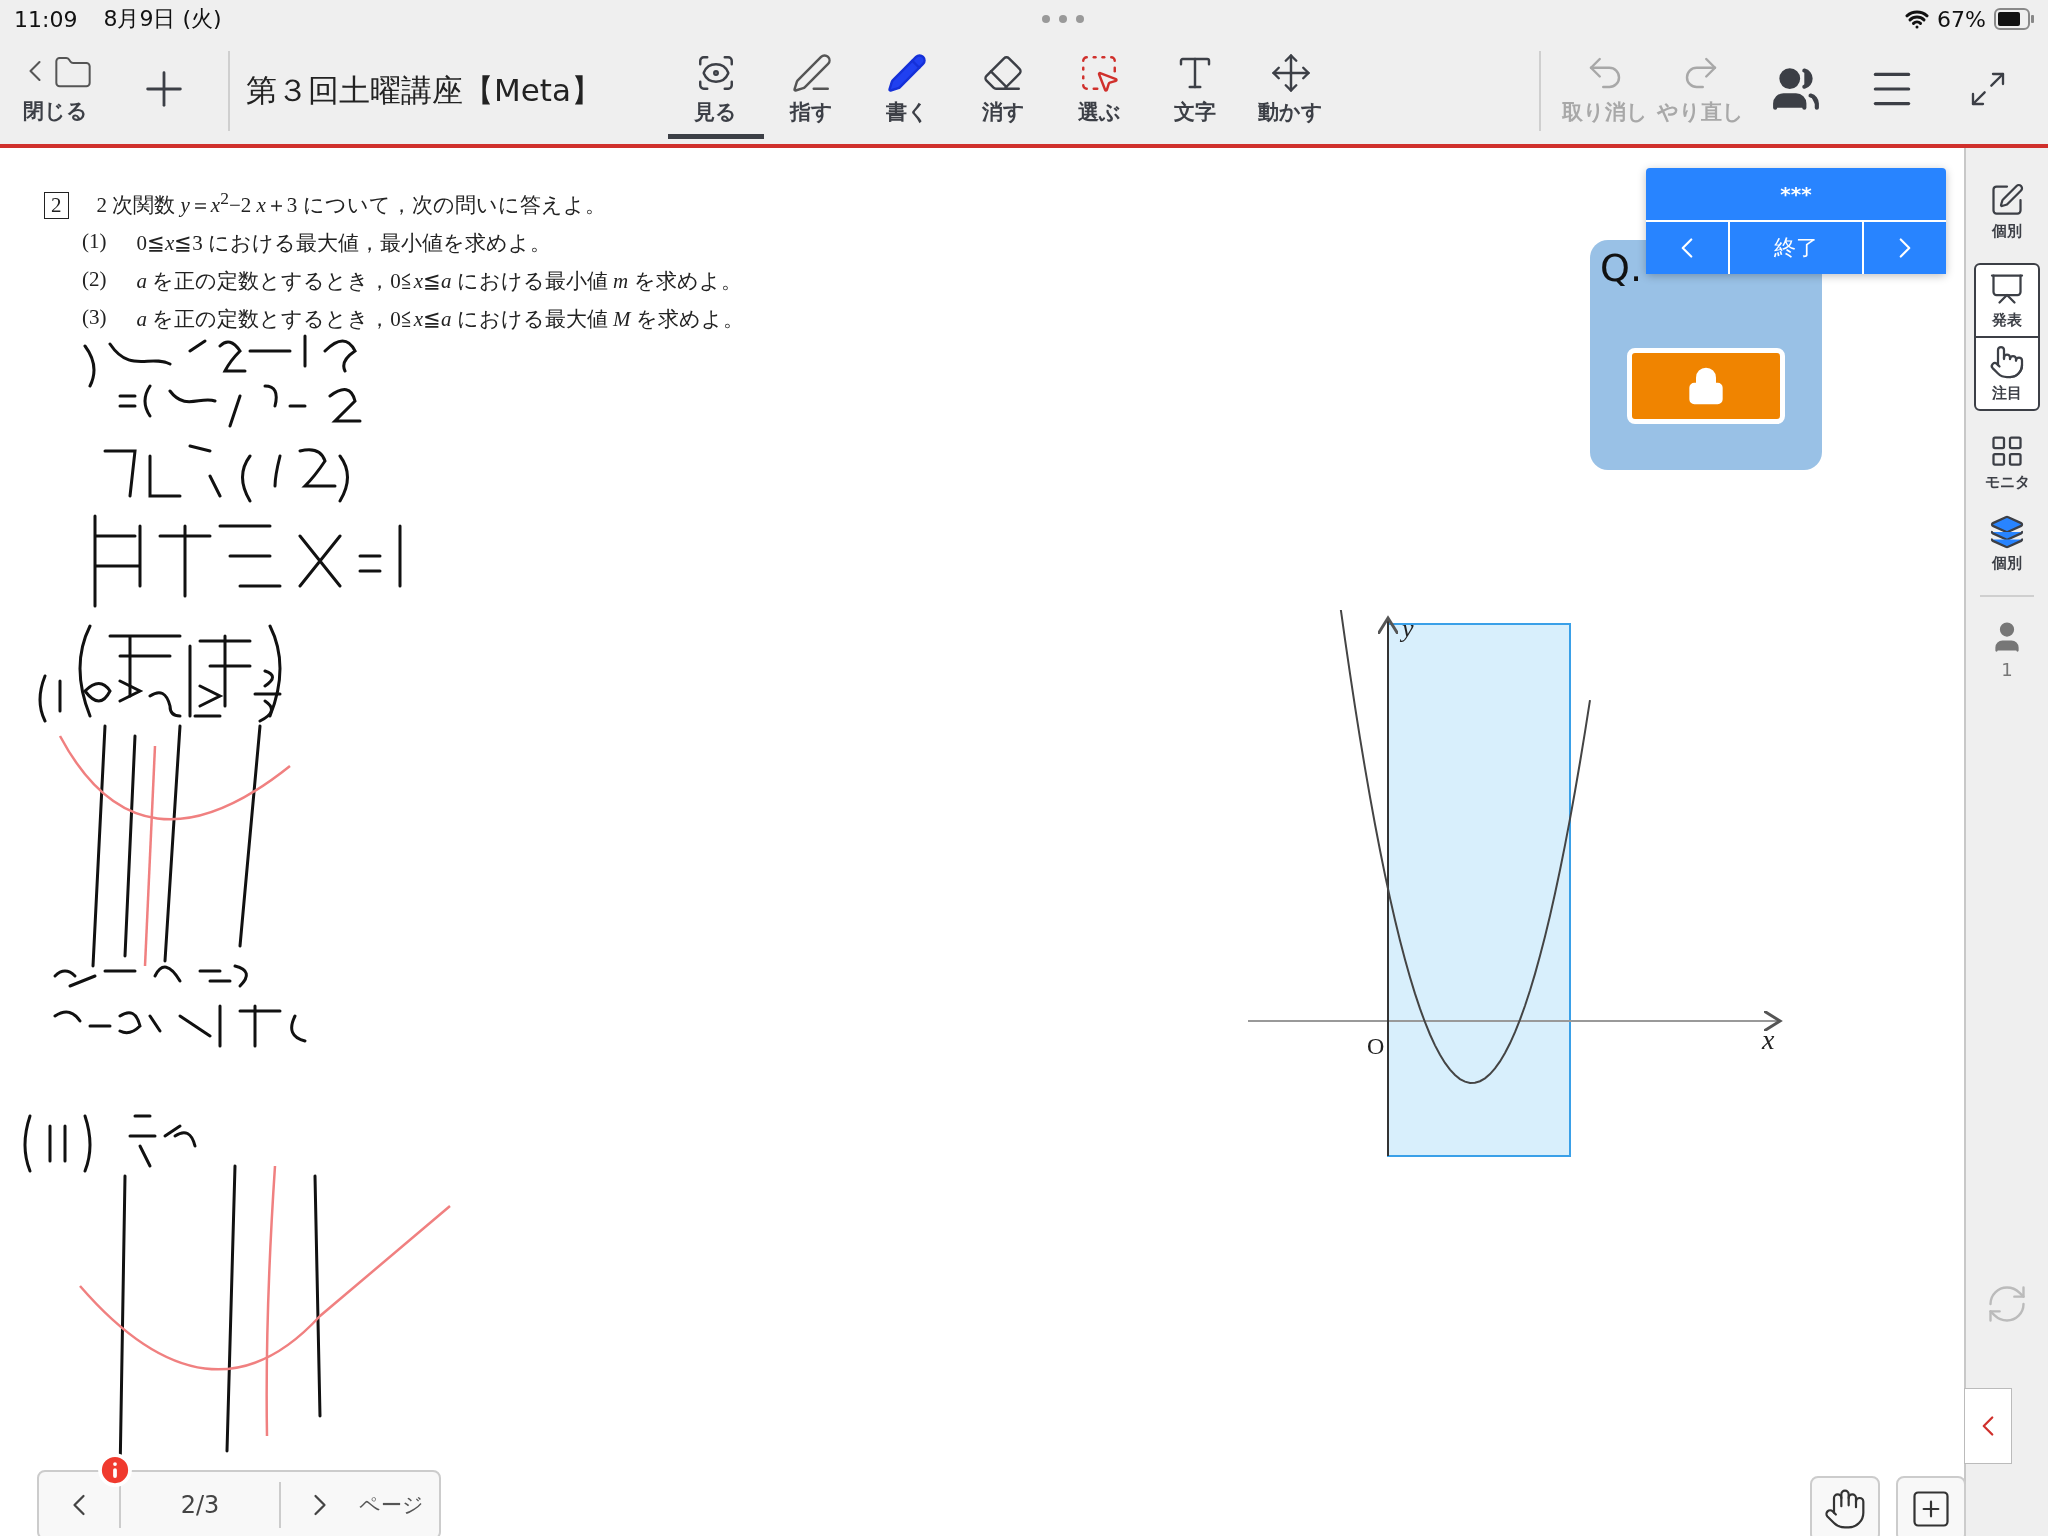 Image resolution: width=2048 pixels, height=1536 pixels. What do you see at coordinates (351, 203) in the screenshot?
I see `problem-statement: 2 次関数 y＝x$^{2}$−2 x＋3 について，次の問いに答えよ。` at bounding box center [351, 203].